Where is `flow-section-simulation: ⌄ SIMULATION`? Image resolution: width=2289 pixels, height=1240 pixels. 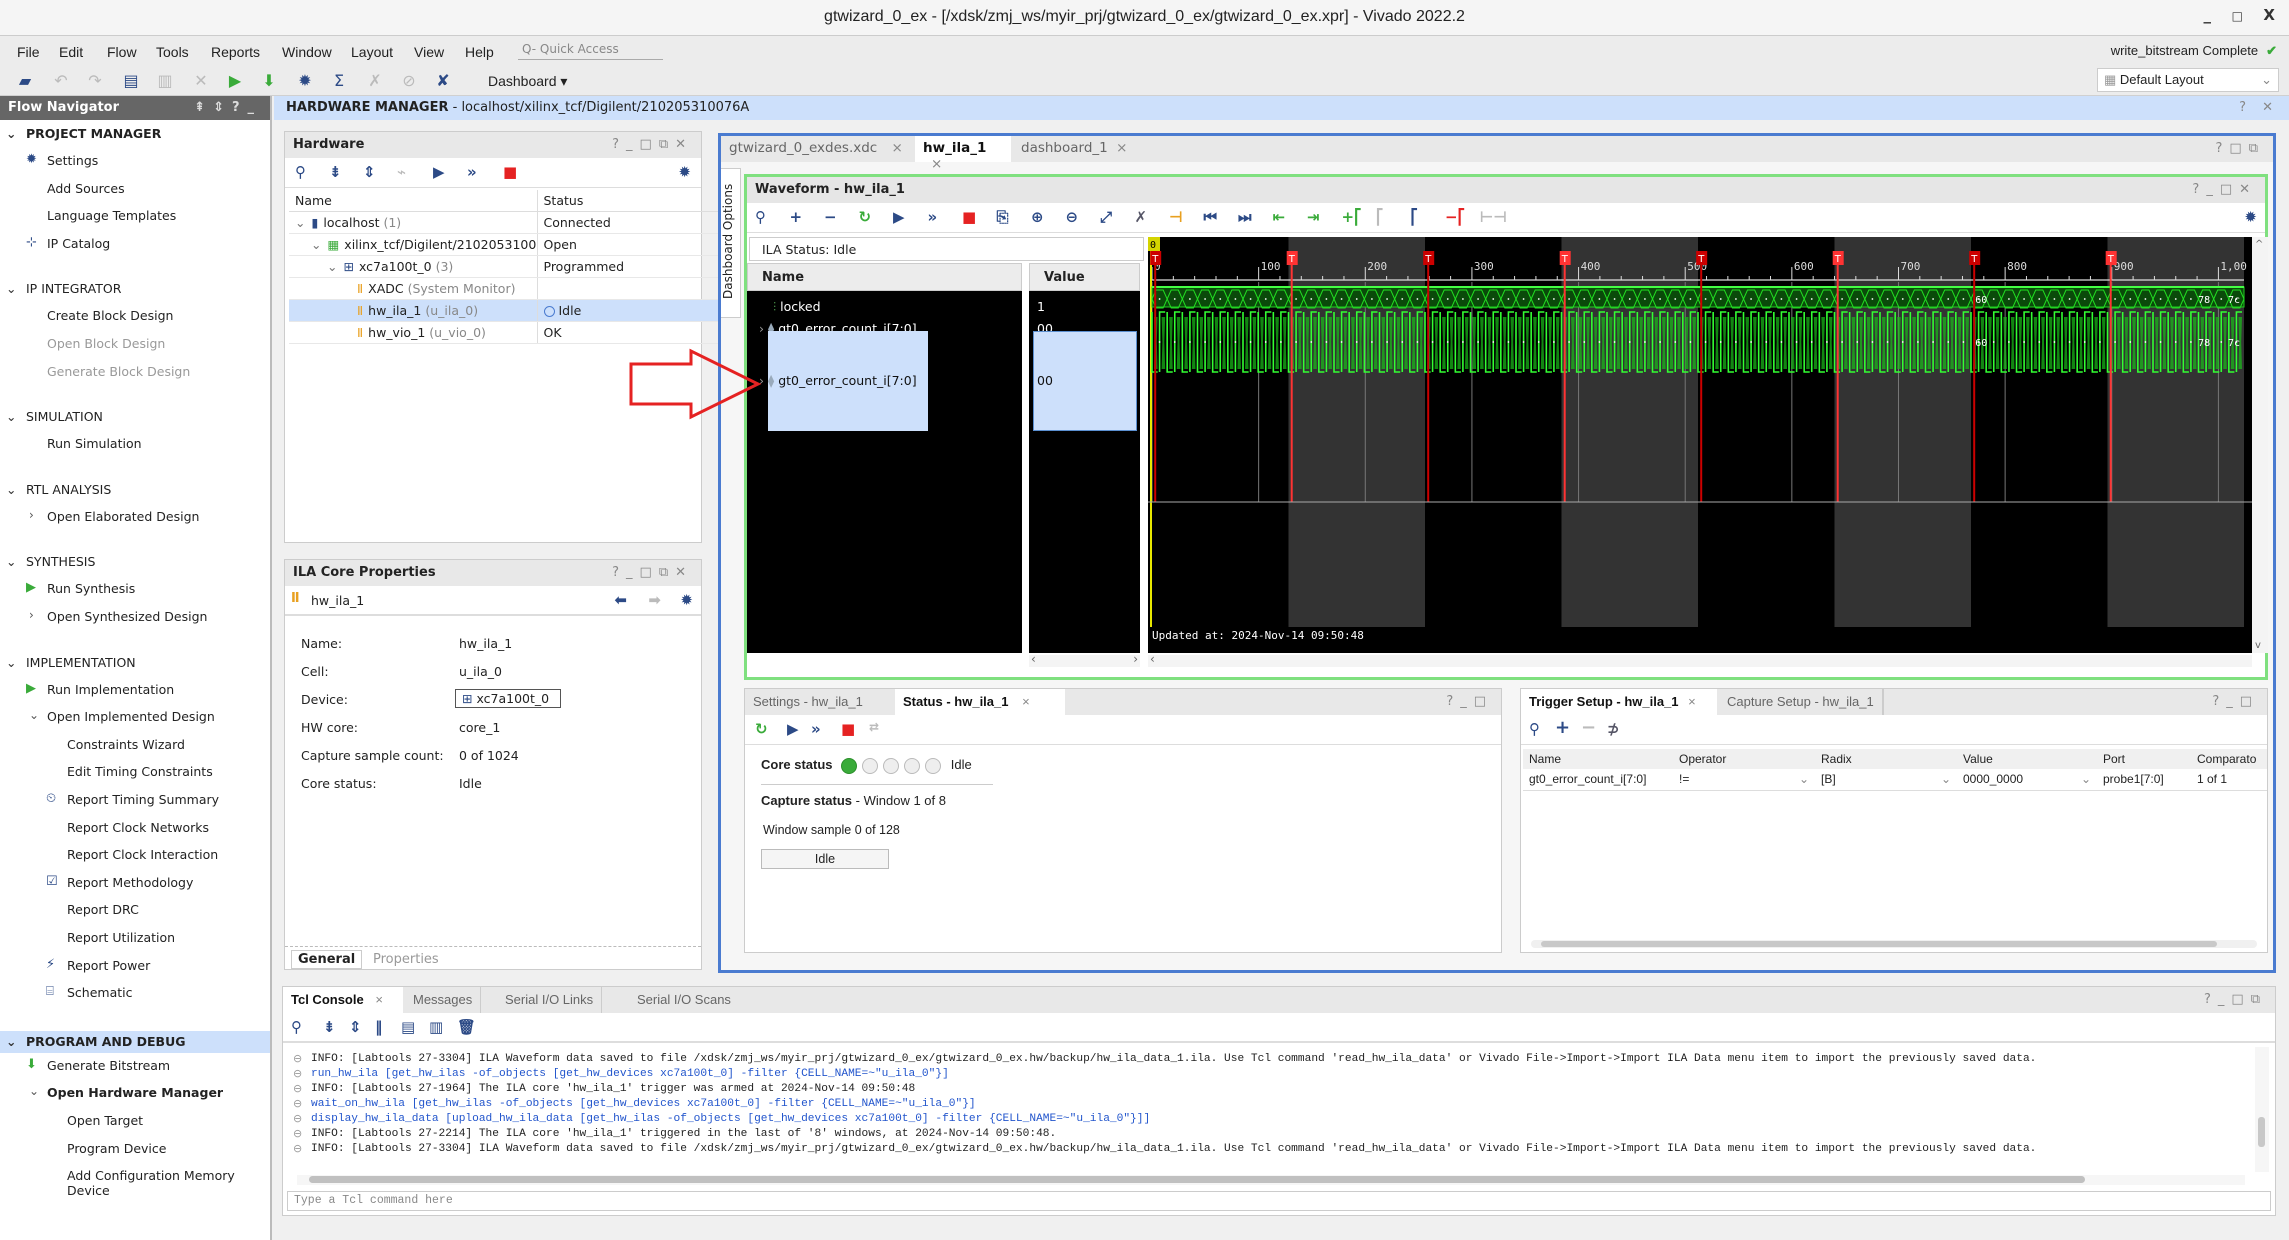 flow-section-simulation: ⌄ SIMULATION is located at coordinates (54, 416).